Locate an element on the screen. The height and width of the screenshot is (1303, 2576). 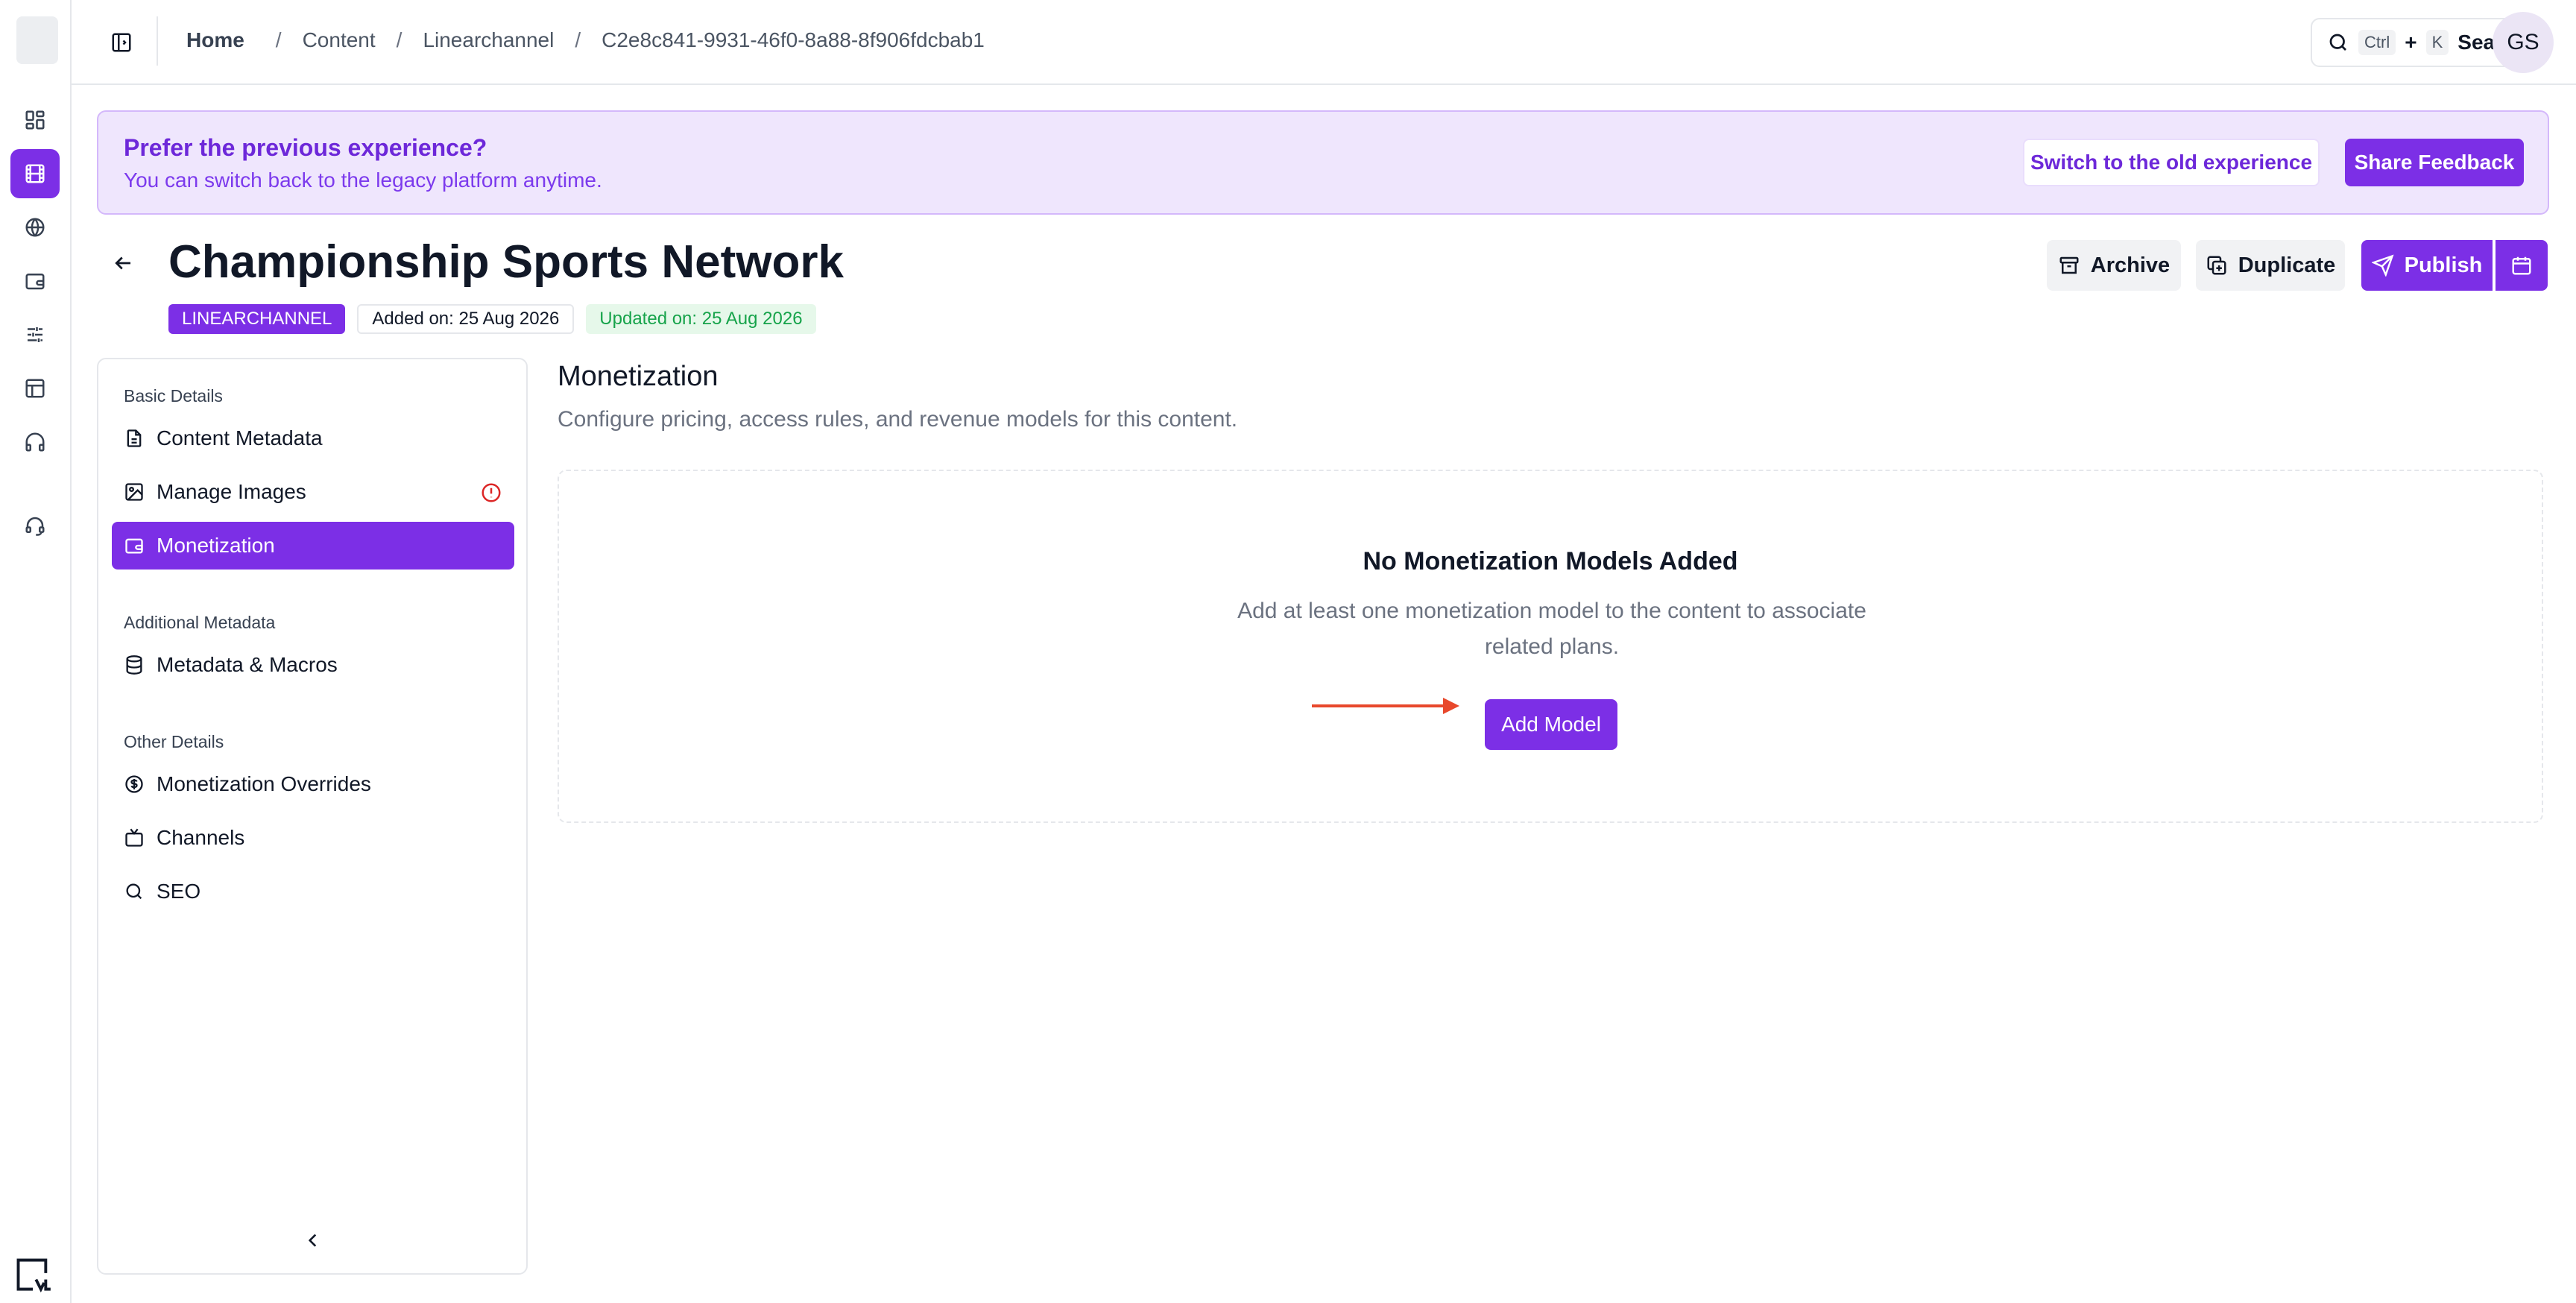
globe-icon is located at coordinates (35, 228).